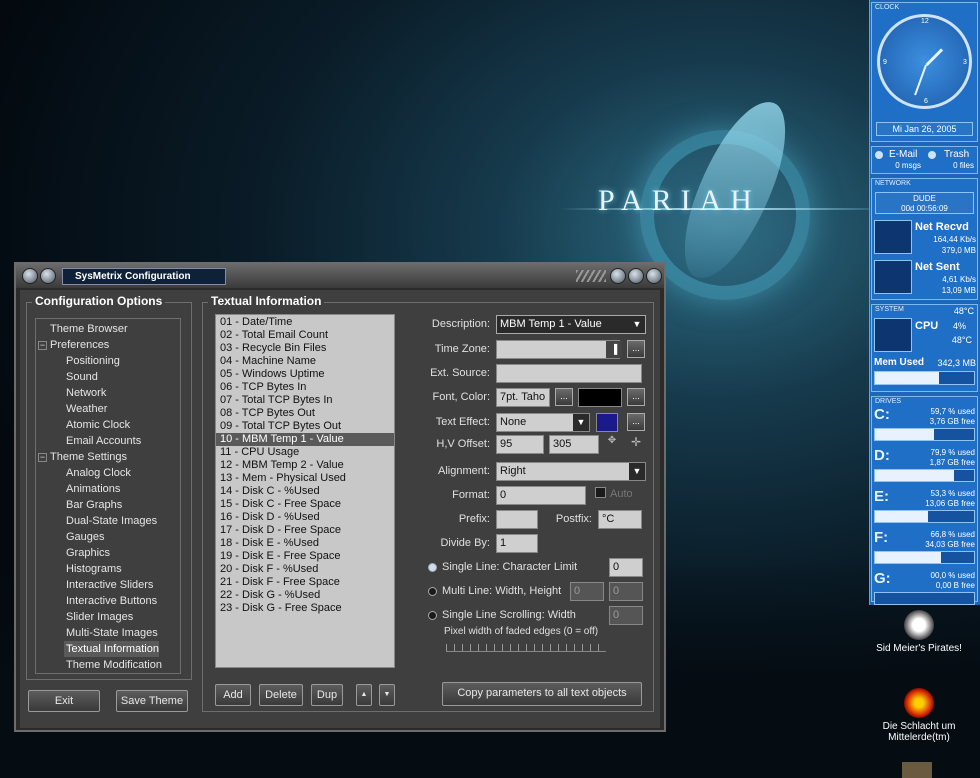  I want to click on tree-item: Weather, so click(108, 409).